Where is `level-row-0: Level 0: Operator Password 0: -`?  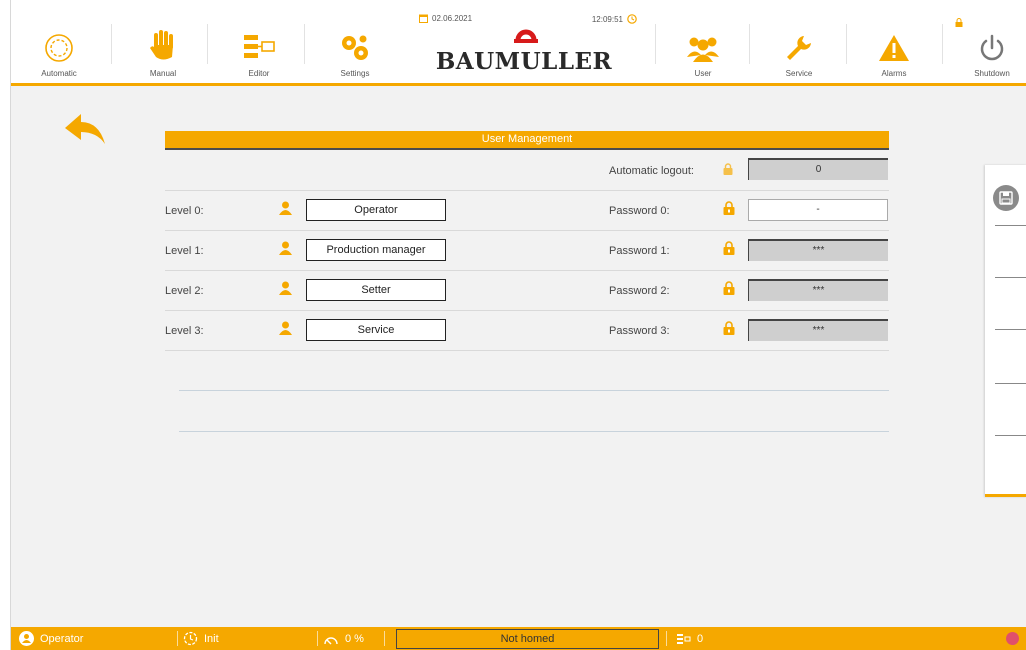
level-row-0: Level 0: Operator Password 0: - is located at coordinates (527, 211).